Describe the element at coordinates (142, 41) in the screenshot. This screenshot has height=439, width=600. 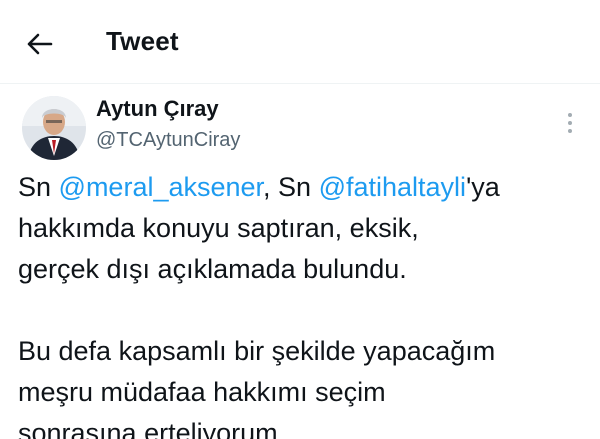
I see `page-title: Tweet` at that location.